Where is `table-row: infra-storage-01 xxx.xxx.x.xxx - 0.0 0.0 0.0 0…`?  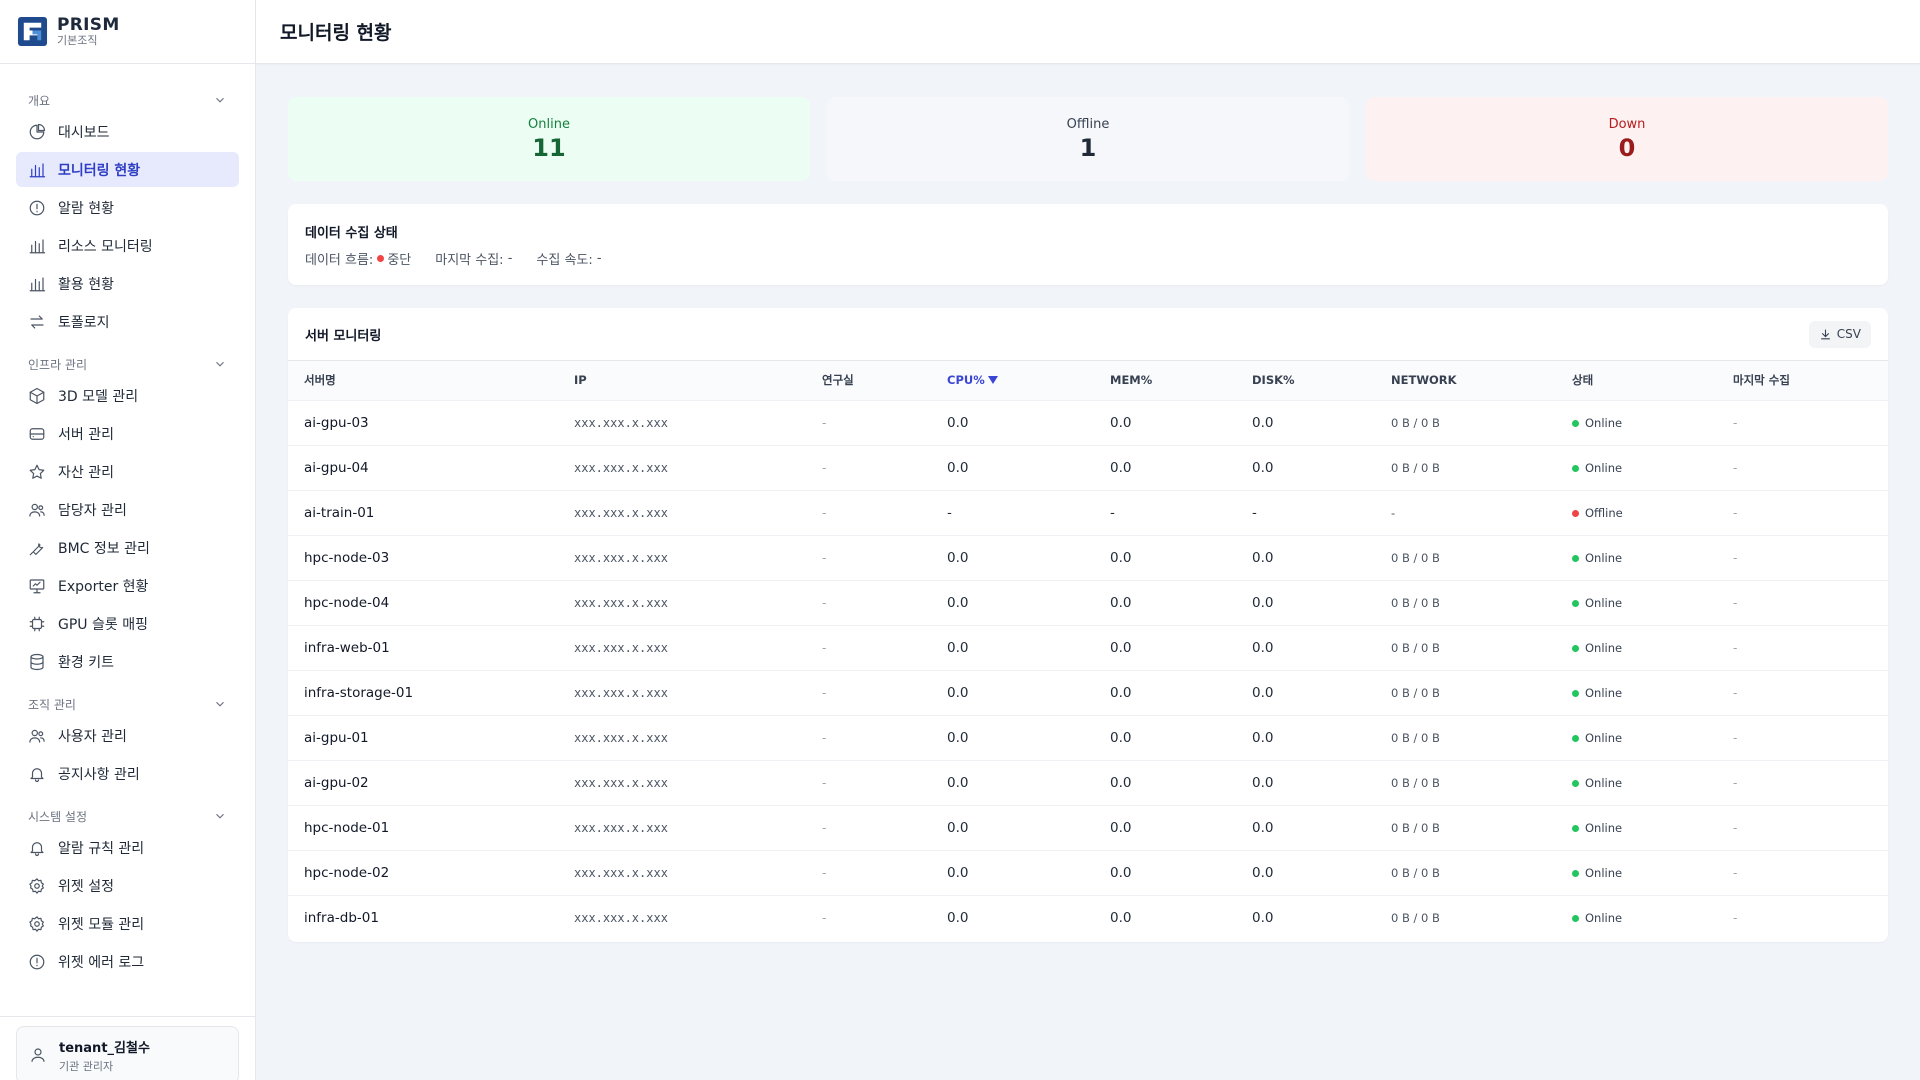
table-row: infra-storage-01 xxx.xxx.x.xxx - 0.0 0.0 0.0 0… is located at coordinates (1088, 692).